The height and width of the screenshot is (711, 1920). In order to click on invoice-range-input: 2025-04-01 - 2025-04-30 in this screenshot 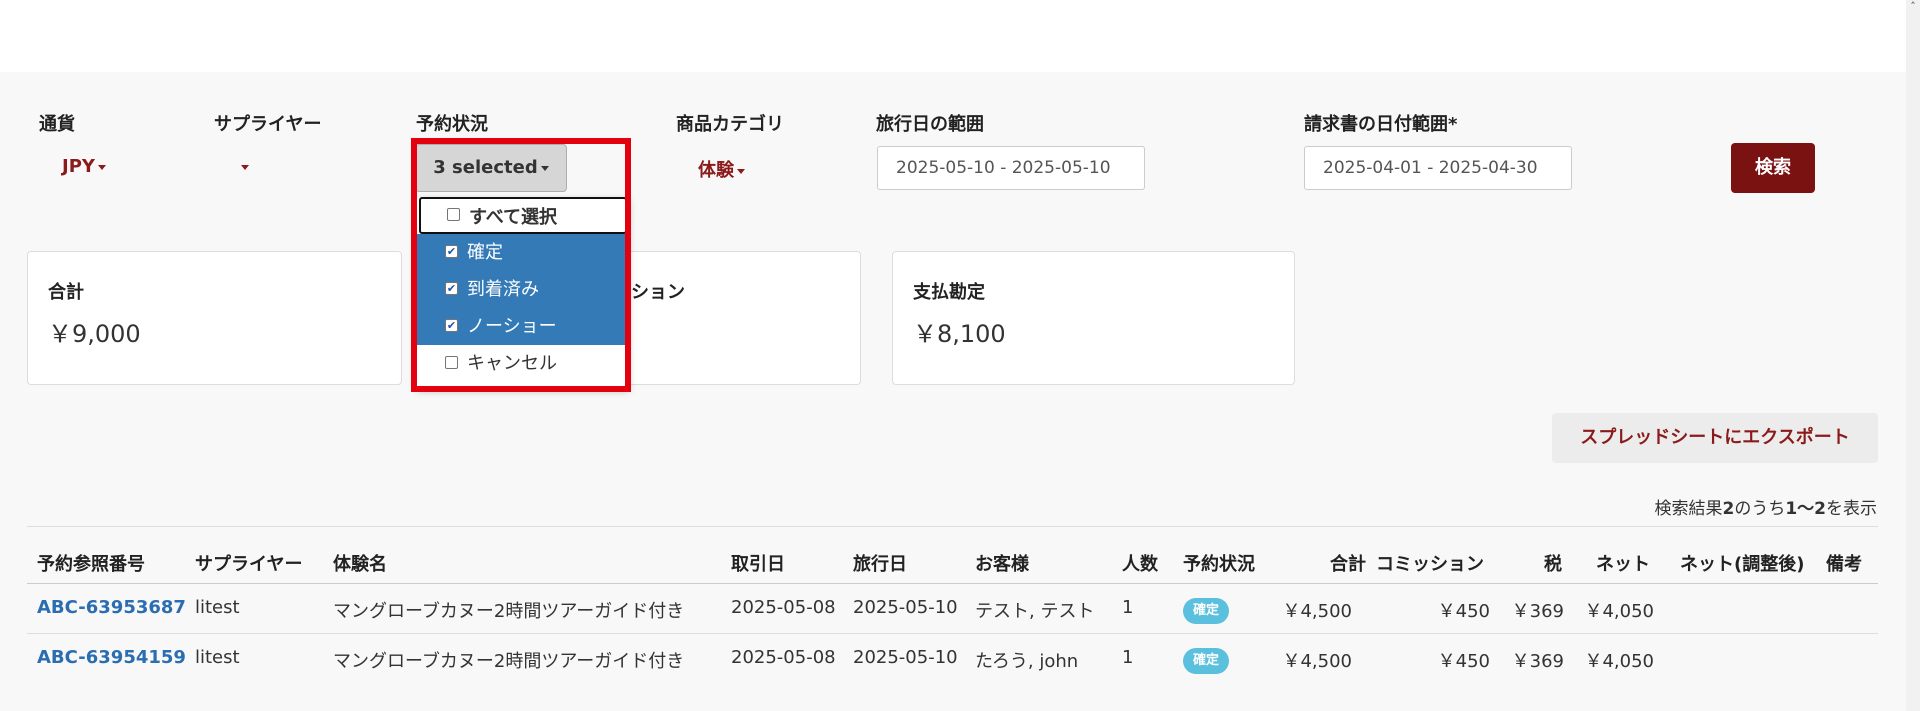, I will do `click(1438, 168)`.